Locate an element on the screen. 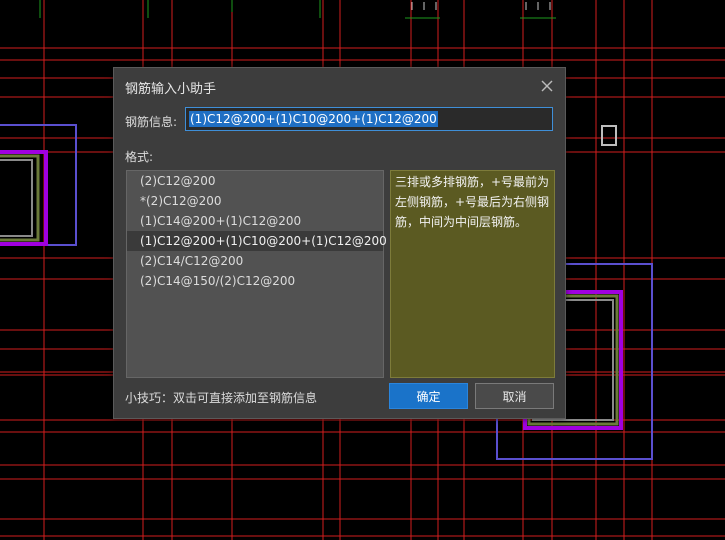  format-item: (2)C14/C12@200 is located at coordinates (255, 261).